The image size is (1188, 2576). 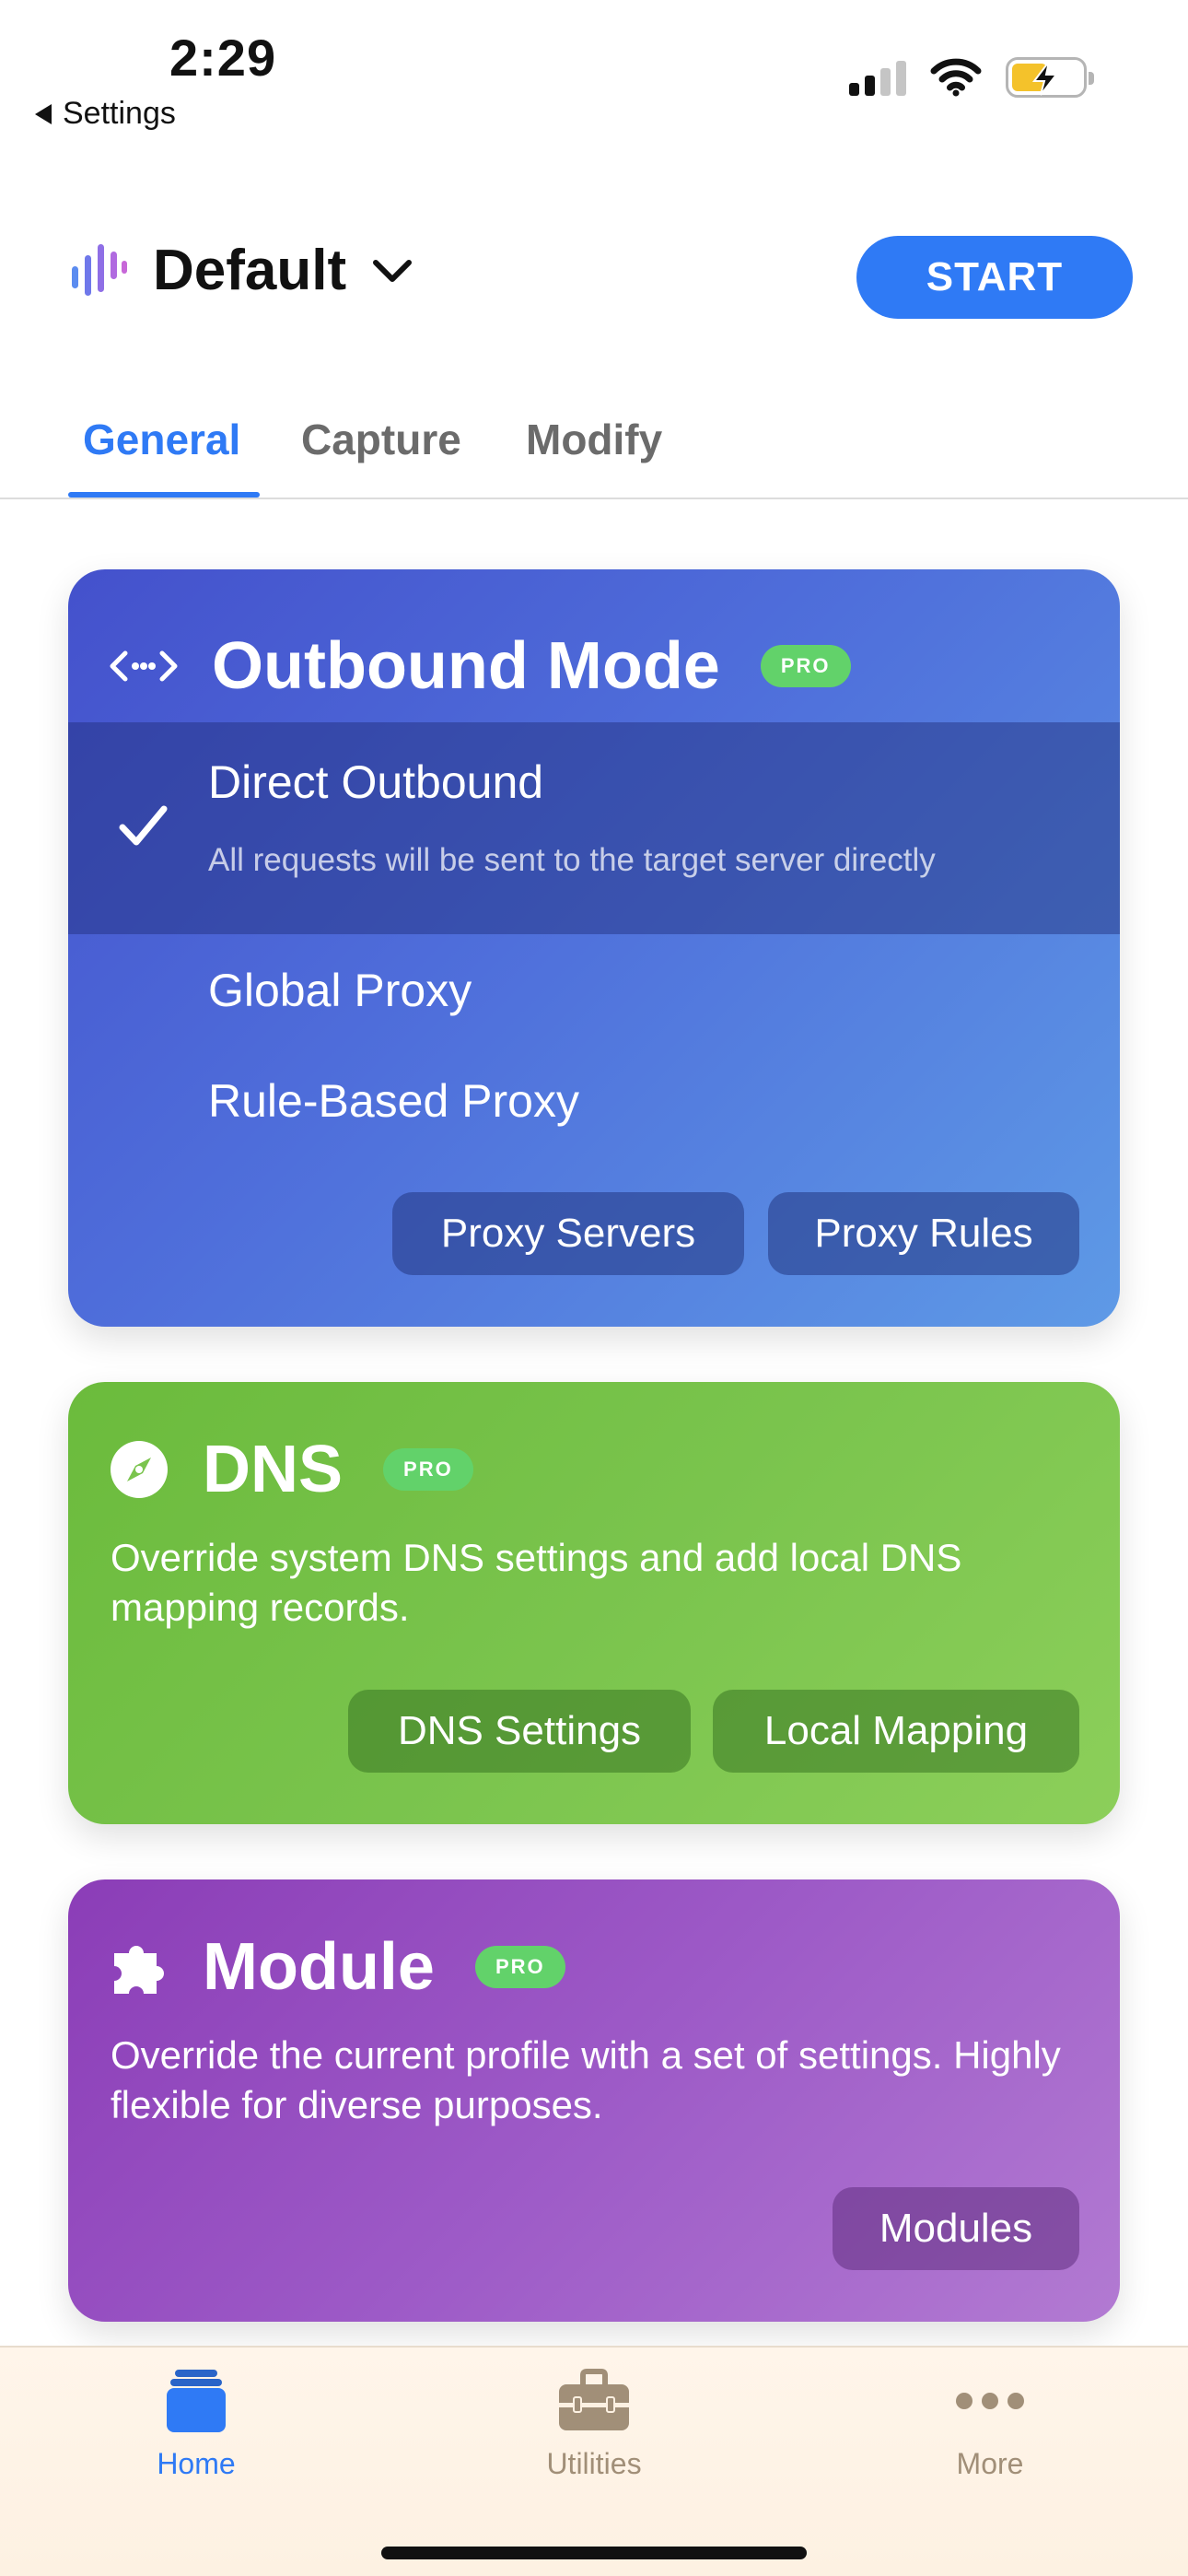 I want to click on battery-icon, so click(x=1050, y=77).